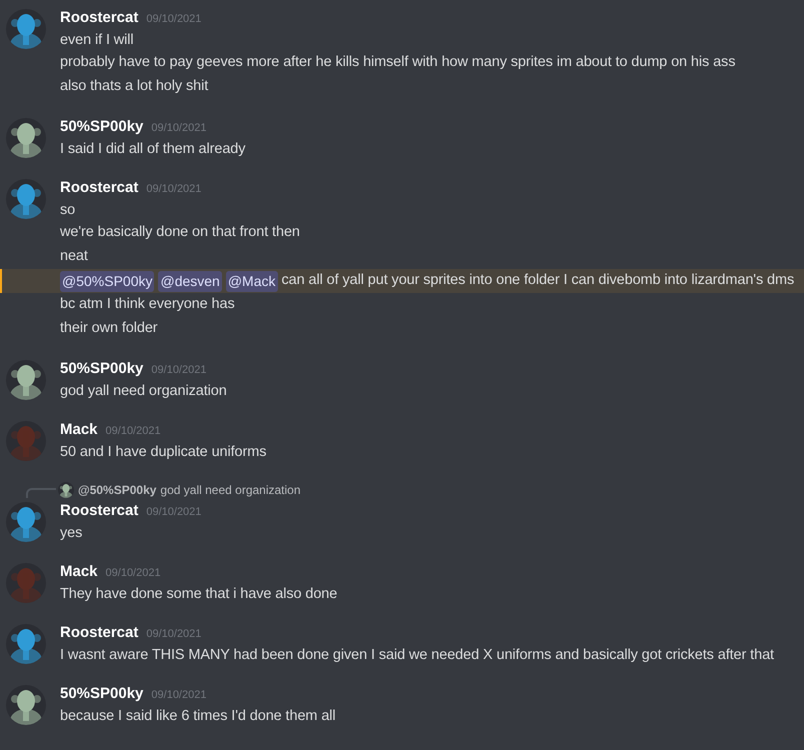  Describe the element at coordinates (107, 281) in the screenshot. I see `mention: @50%SP00ky` at that location.